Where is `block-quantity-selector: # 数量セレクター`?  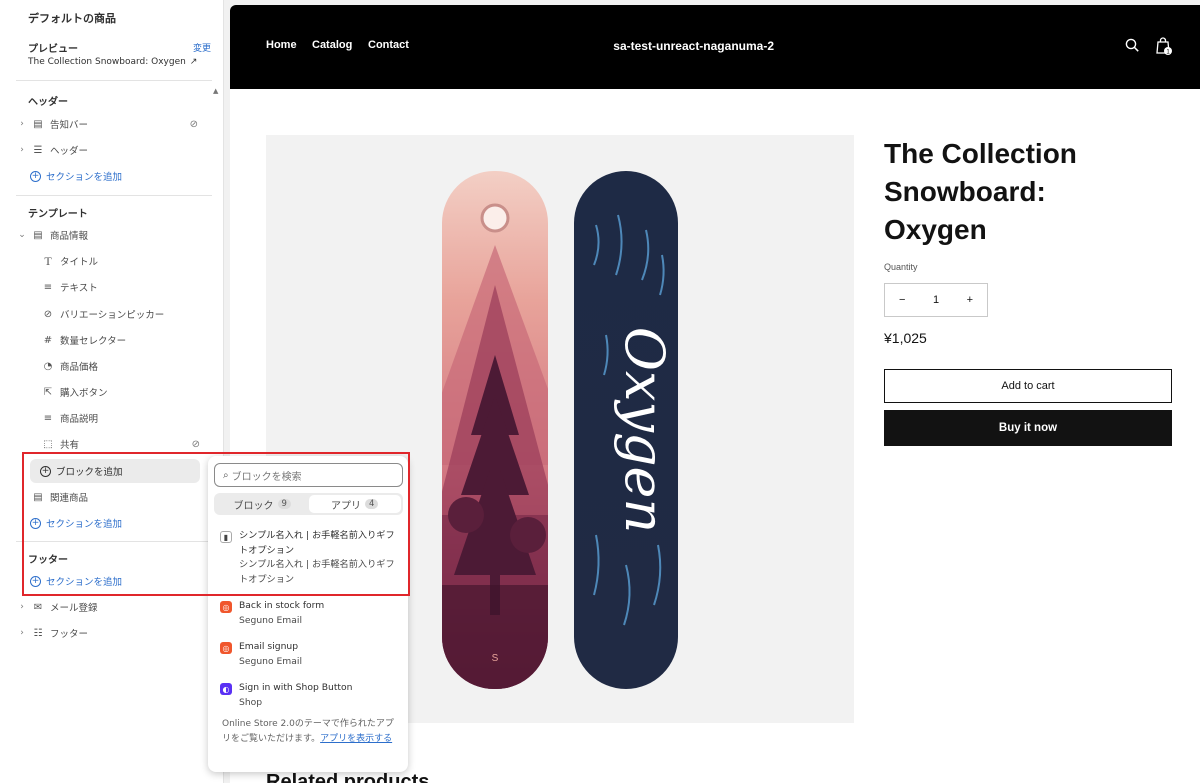 block-quantity-selector: # 数量セレクター is located at coordinates (118, 340).